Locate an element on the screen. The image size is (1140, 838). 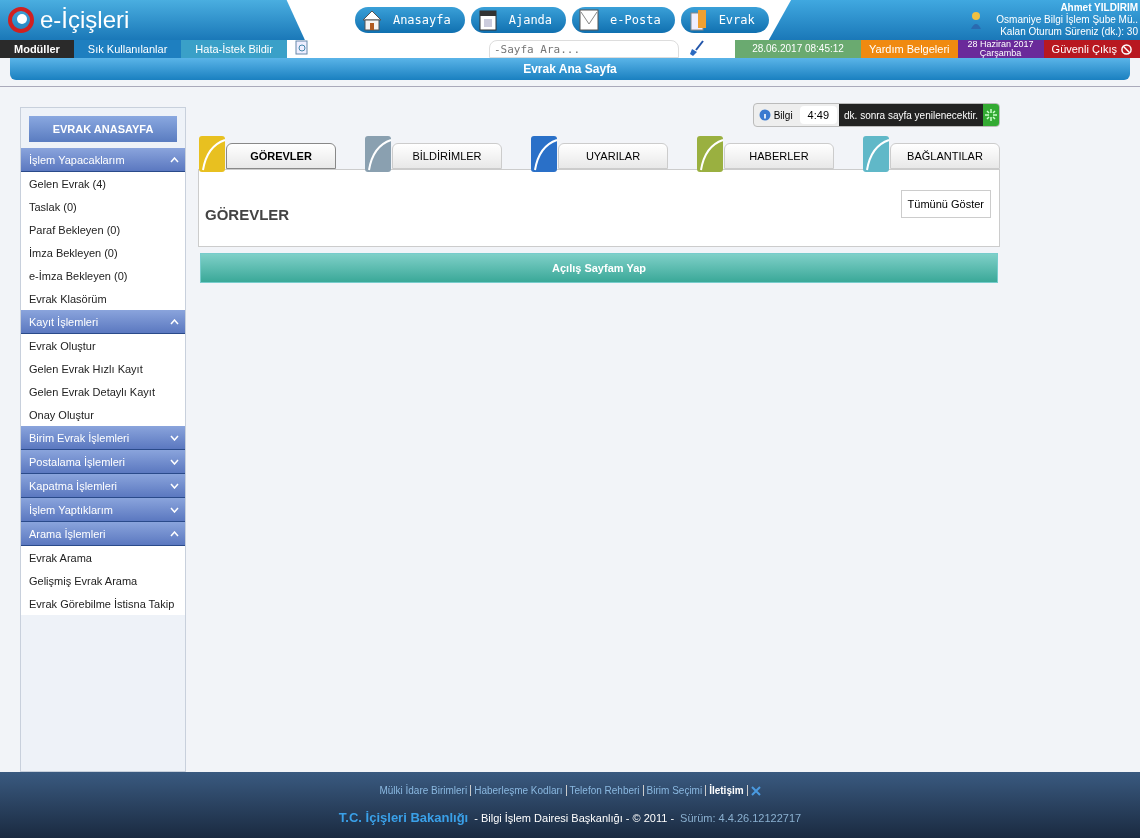
countdown: 4:49 is located at coordinates (818, 115).